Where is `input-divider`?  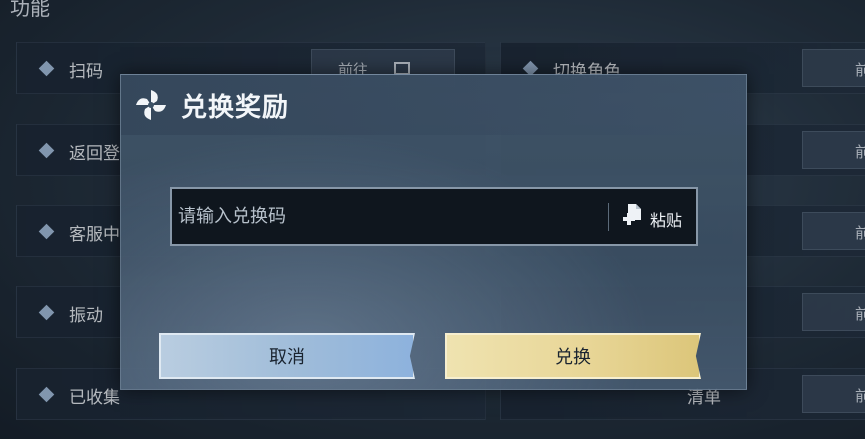
input-divider is located at coordinates (608, 217).